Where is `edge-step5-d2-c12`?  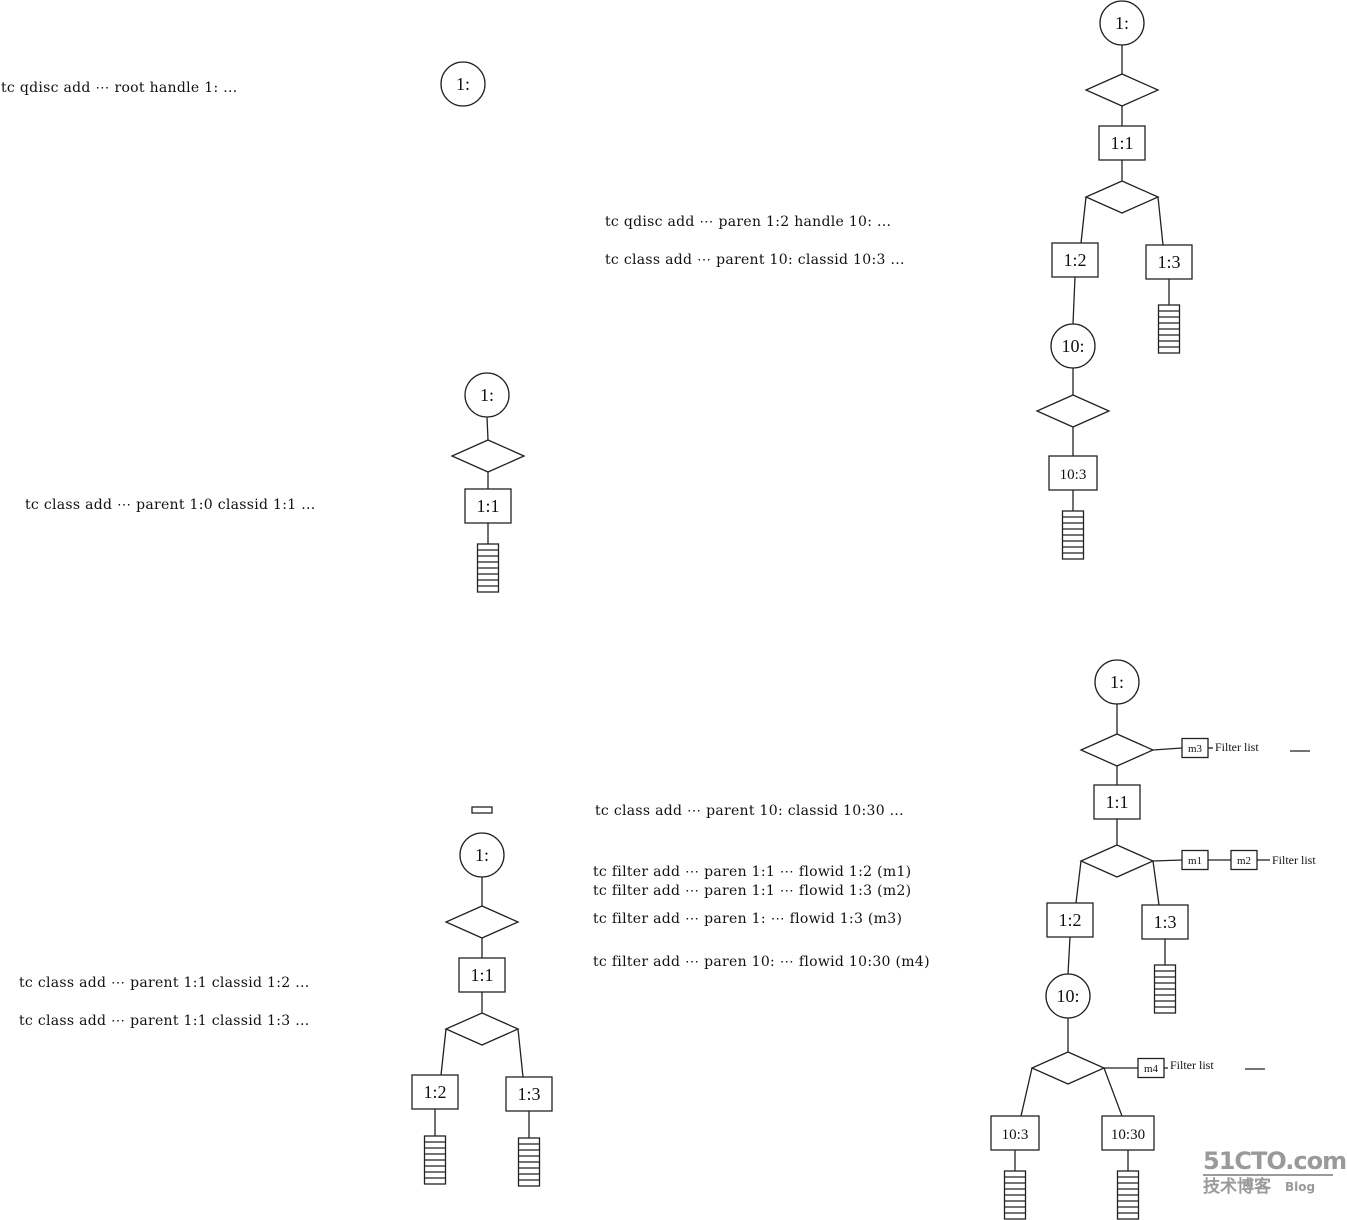 edge-step5-d2-c12 is located at coordinates (1078, 882).